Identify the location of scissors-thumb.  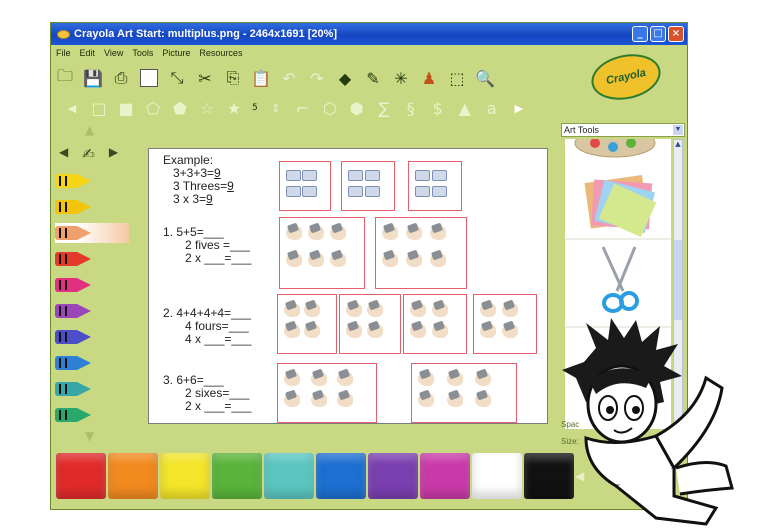
(620, 279).